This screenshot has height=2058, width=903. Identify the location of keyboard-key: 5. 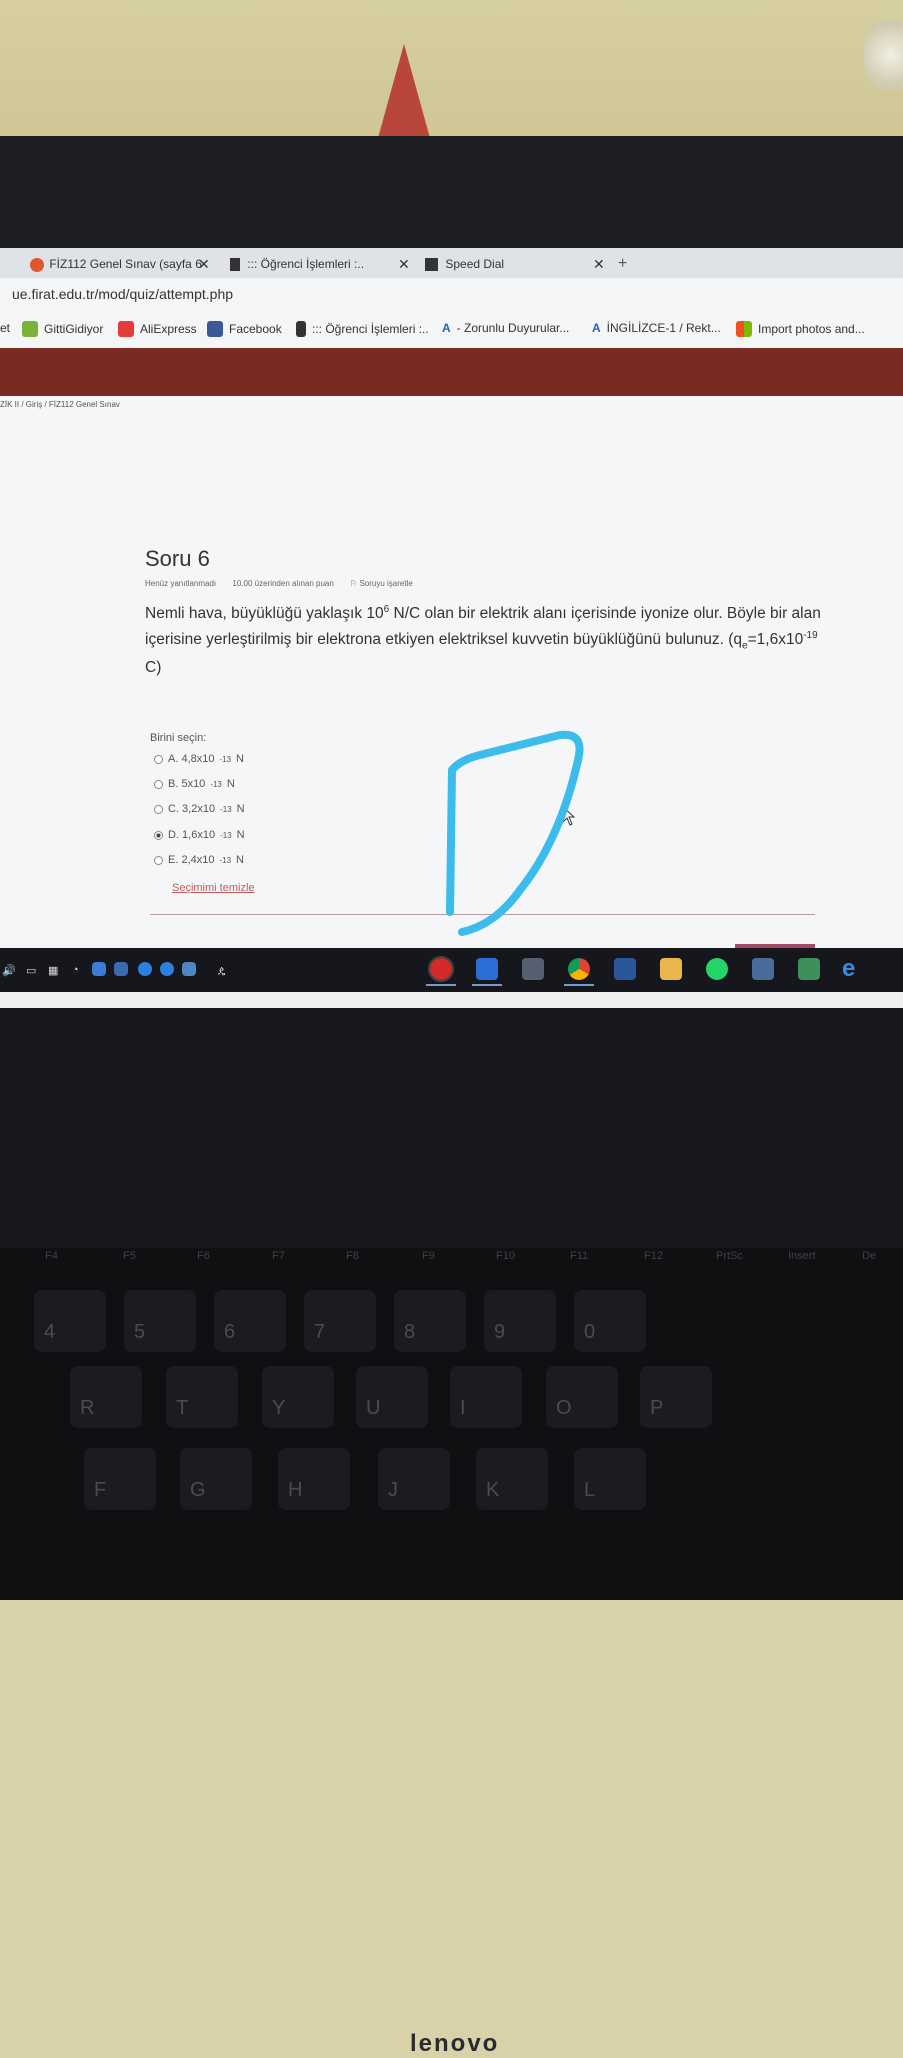
(160, 1321).